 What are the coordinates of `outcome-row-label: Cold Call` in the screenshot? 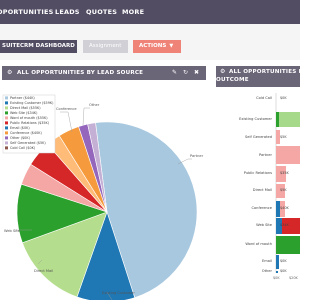 It's located at (264, 98).